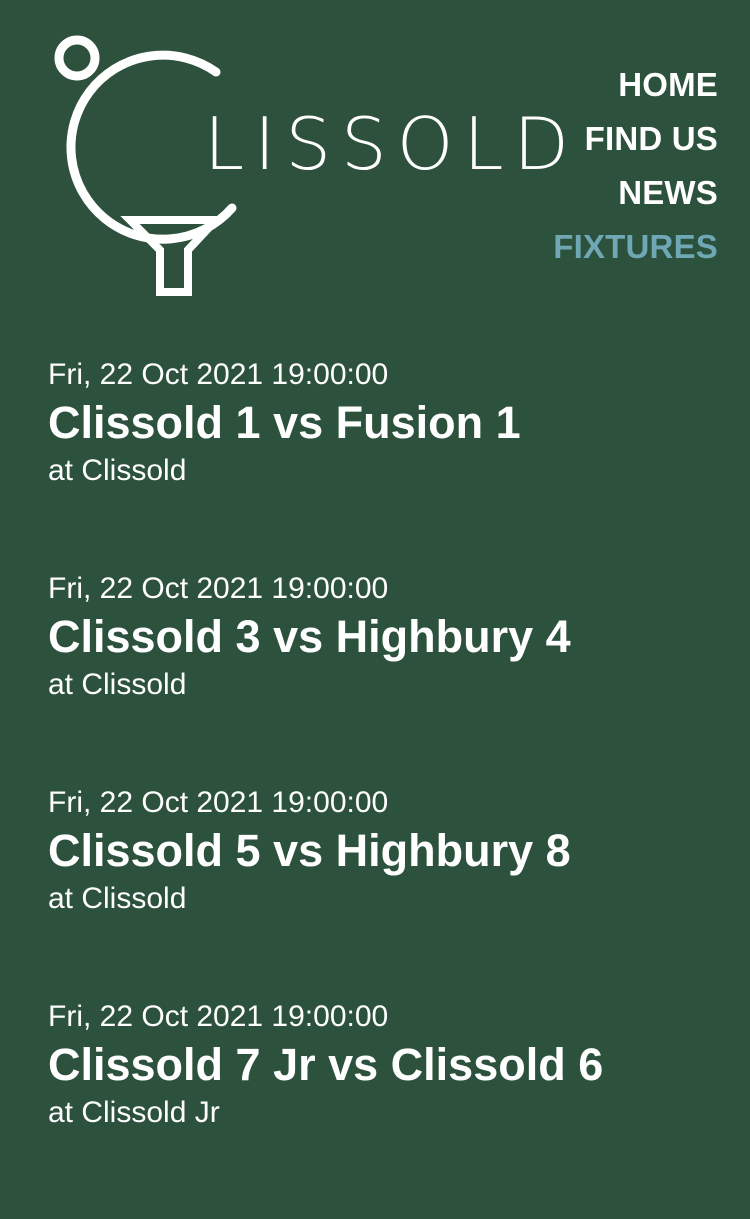 The height and width of the screenshot is (1219, 750). Describe the element at coordinates (309, 850) in the screenshot. I see `fixture-title: Clissold 5 vs Highbury 8` at that location.